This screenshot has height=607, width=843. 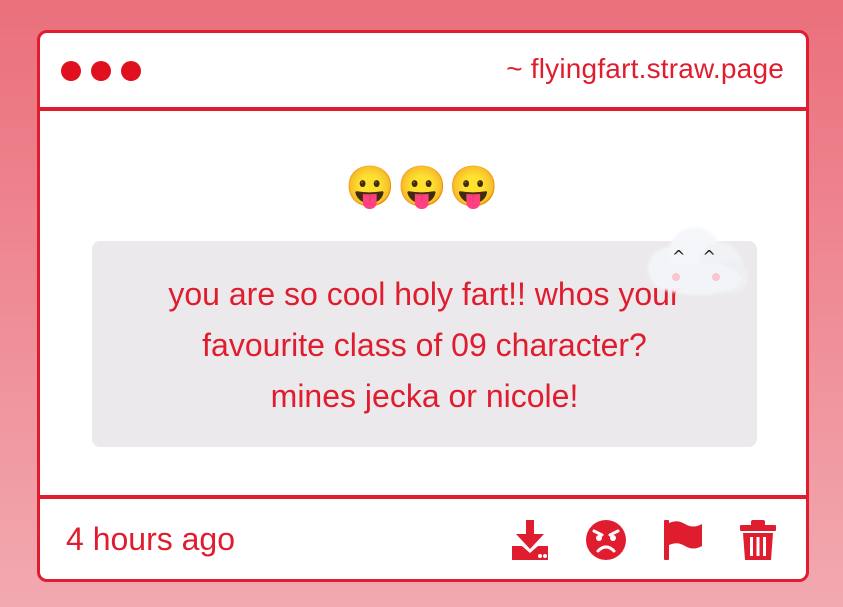 I want to click on emoji-row: 😛😛😛, so click(x=423, y=187).